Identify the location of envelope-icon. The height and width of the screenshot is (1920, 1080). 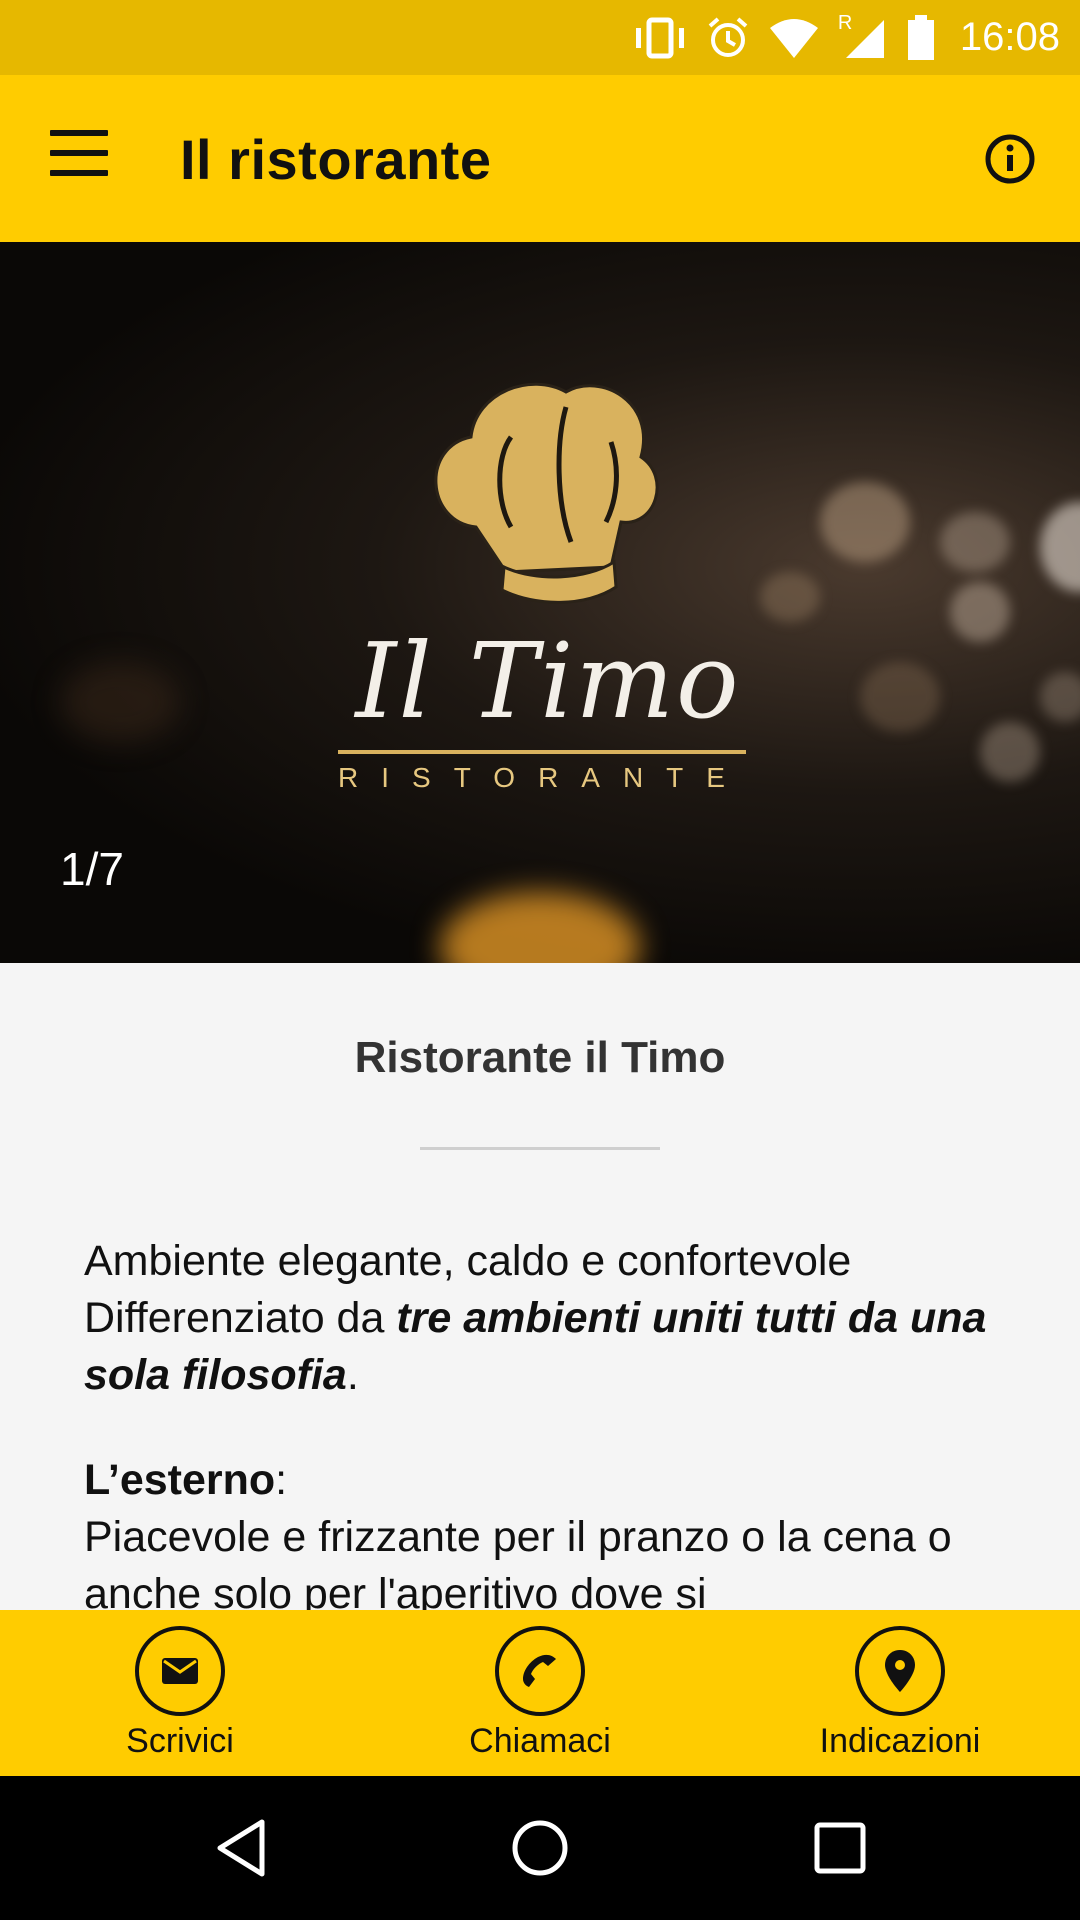
(180, 1671).